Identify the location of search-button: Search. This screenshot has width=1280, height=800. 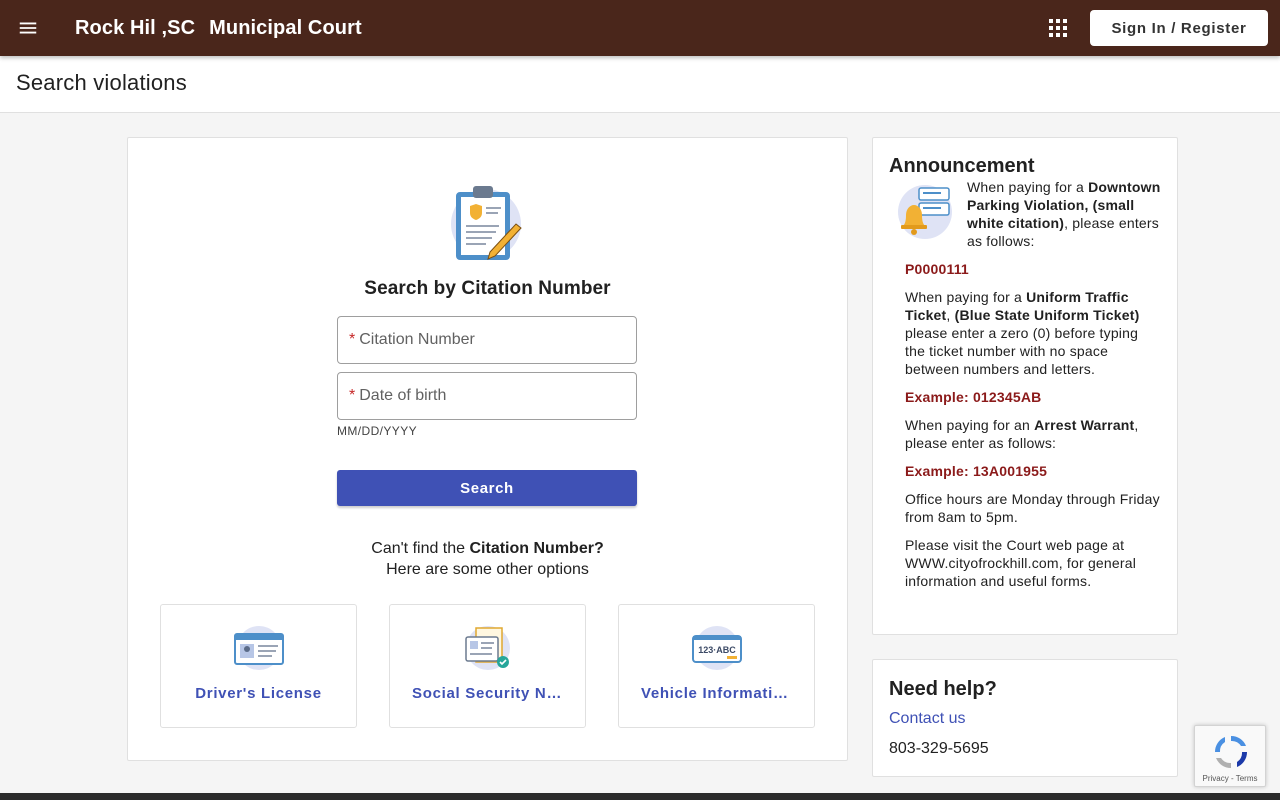
(487, 488).